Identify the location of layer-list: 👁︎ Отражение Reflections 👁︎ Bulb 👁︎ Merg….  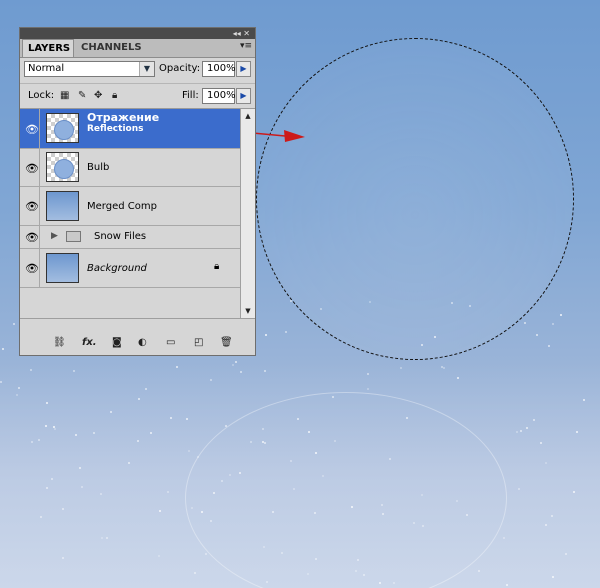
(130, 213).